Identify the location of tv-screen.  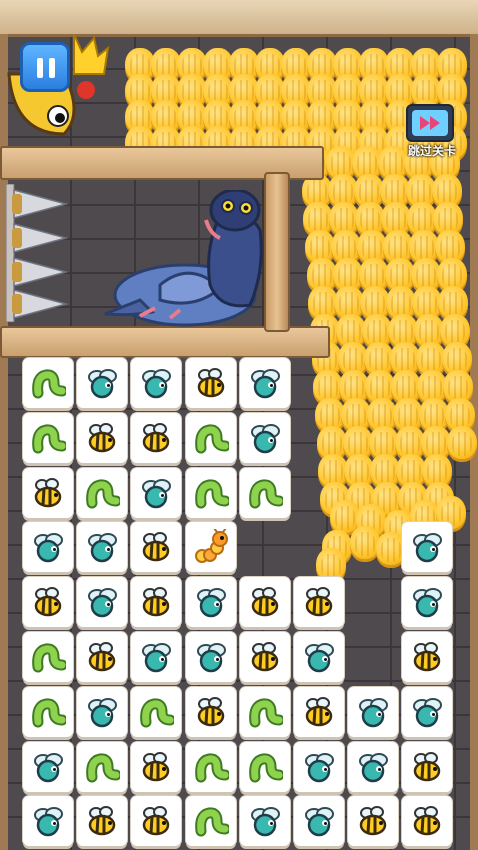
(430, 123).